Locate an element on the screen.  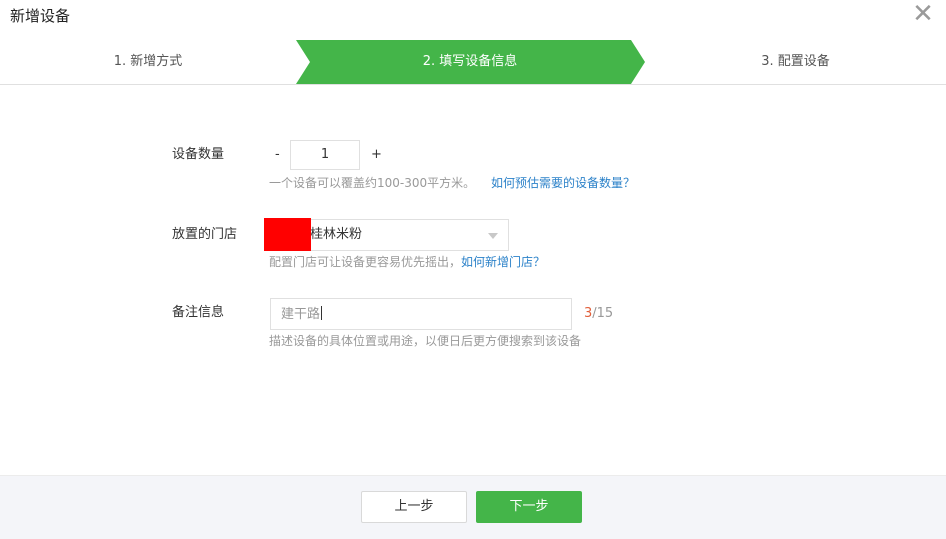
prev-step-button: 上一步 is located at coordinates (414, 507).